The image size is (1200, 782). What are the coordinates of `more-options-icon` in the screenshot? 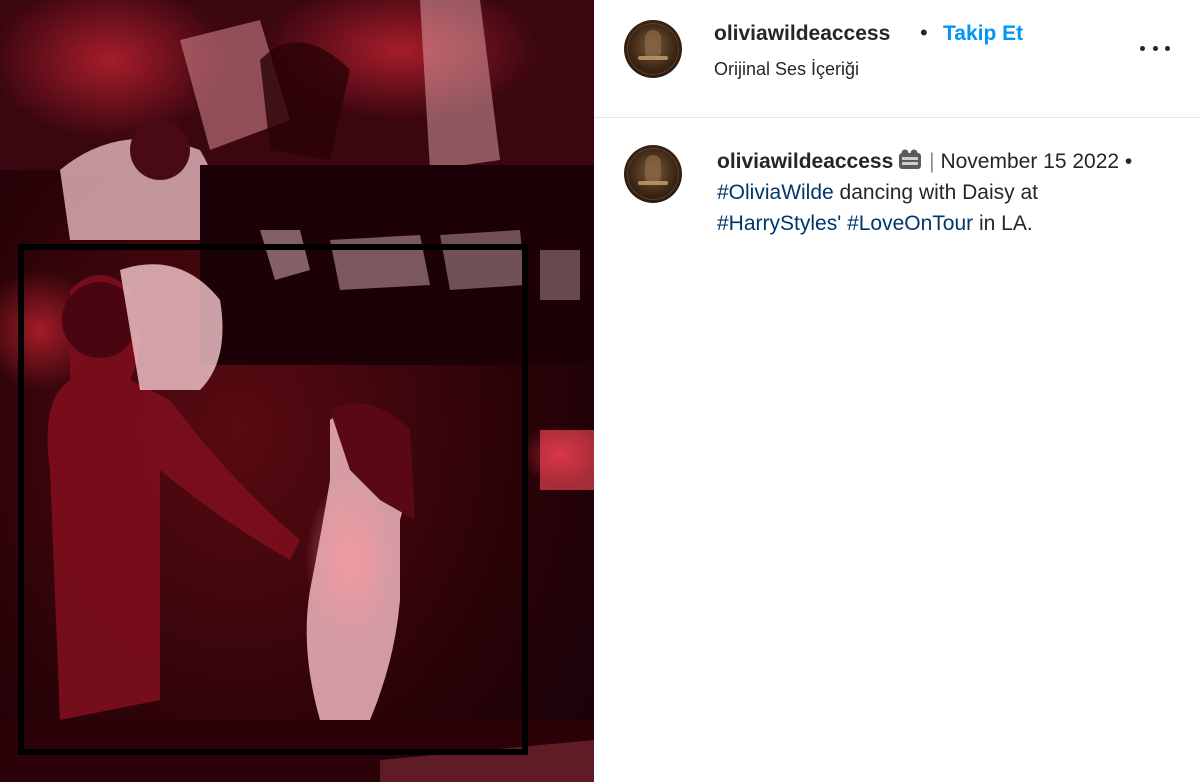 It's located at (1155, 48).